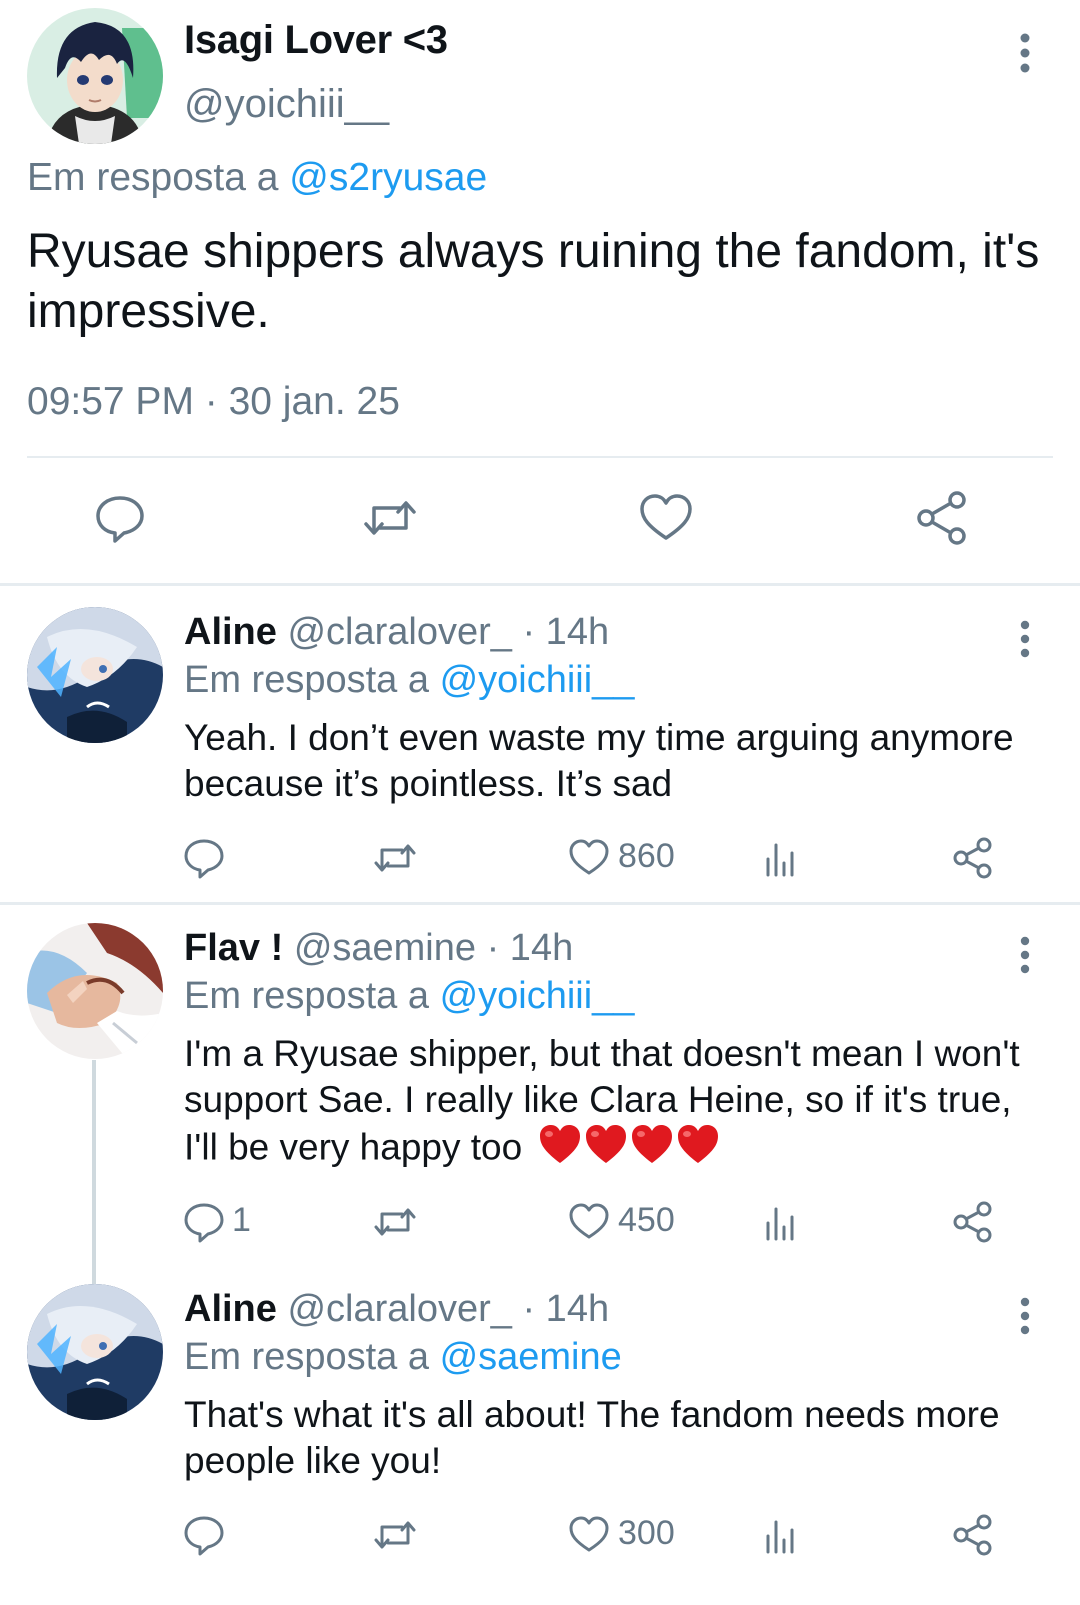 The height and width of the screenshot is (1605, 1080). I want to click on tweet-timestamp: 09:57 PM · 30 jan. 25, so click(213, 402).